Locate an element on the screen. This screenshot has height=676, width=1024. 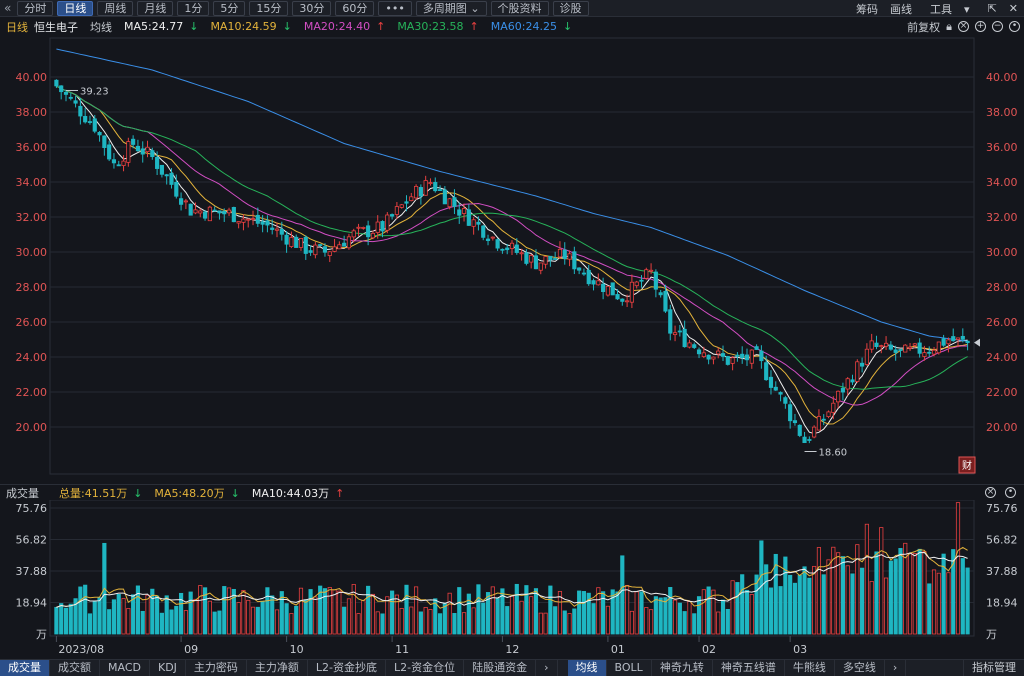
caret-down-icon: ▾ is located at coordinates (967, 9).